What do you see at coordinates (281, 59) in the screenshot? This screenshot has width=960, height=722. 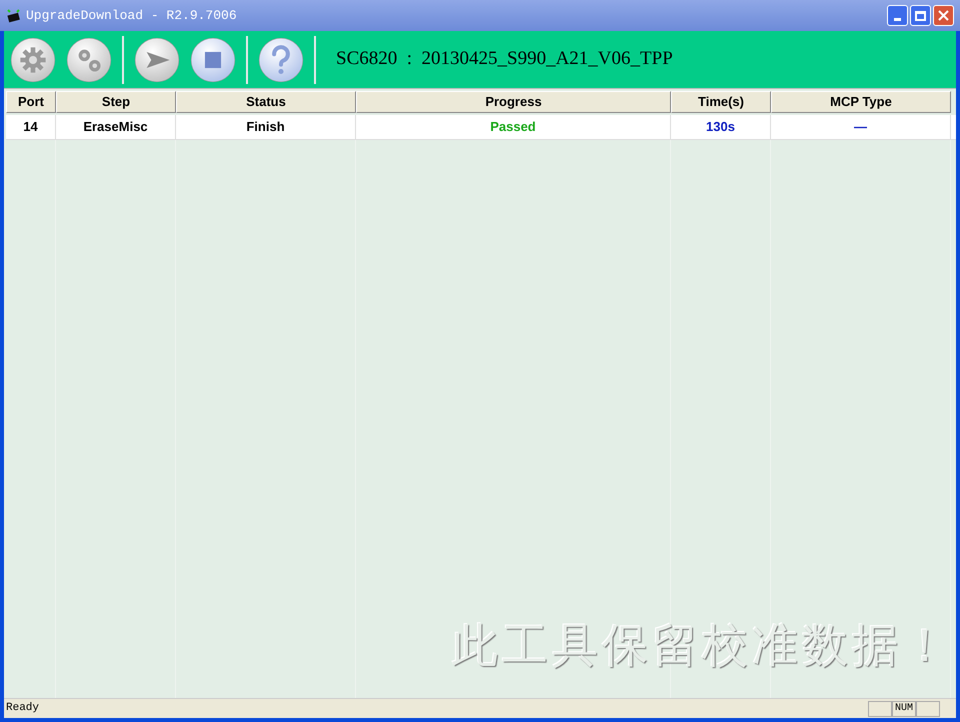 I see `help-icon` at bounding box center [281, 59].